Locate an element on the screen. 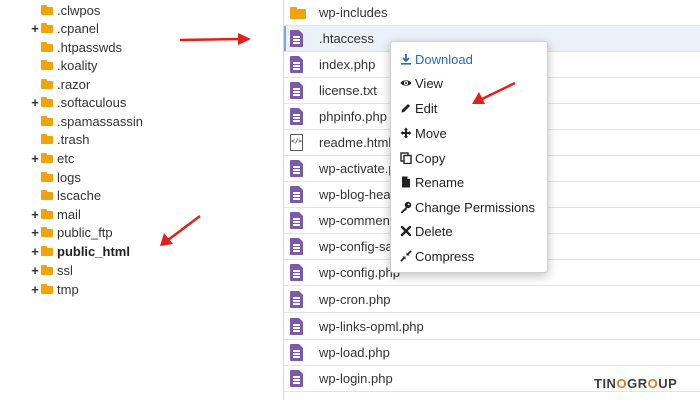 This screenshot has width=700, height=400. brand-watermark: TINOGROUP is located at coordinates (636, 383).